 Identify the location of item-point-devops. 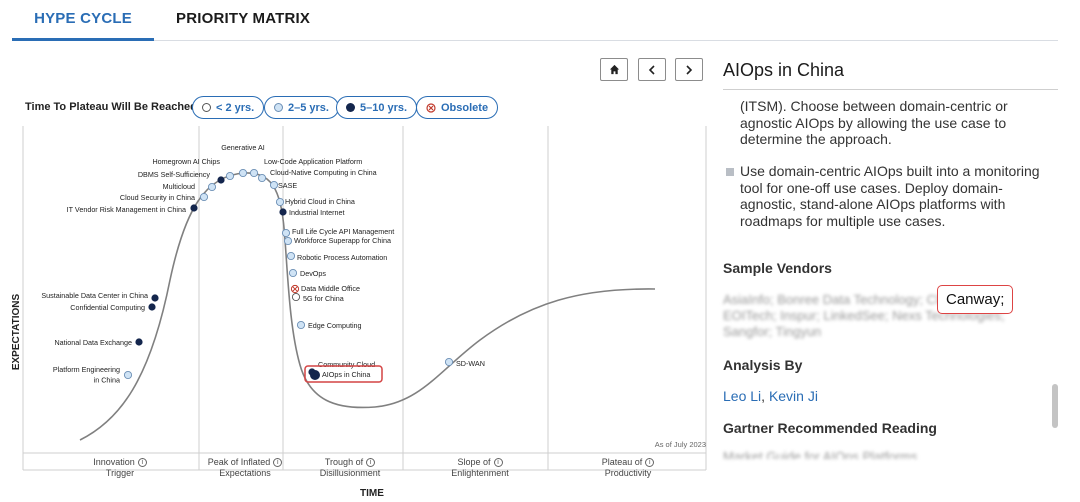
(293, 273).